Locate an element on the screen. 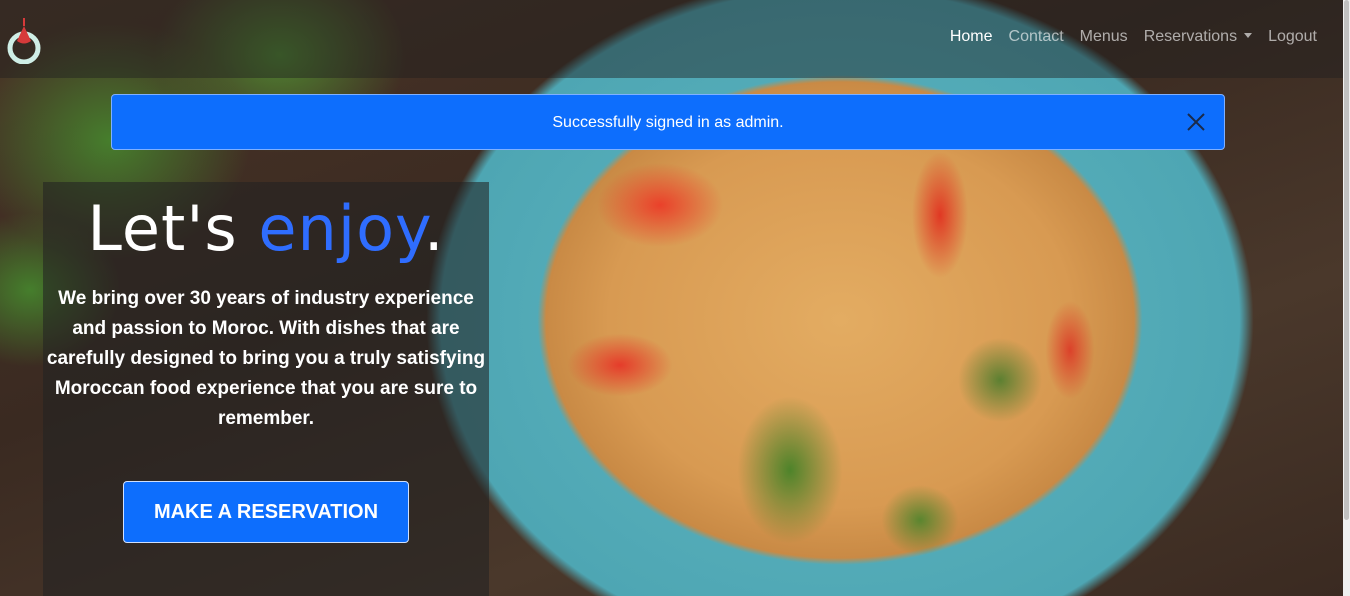  nav-reservations-label: Reservations is located at coordinates (1190, 36).